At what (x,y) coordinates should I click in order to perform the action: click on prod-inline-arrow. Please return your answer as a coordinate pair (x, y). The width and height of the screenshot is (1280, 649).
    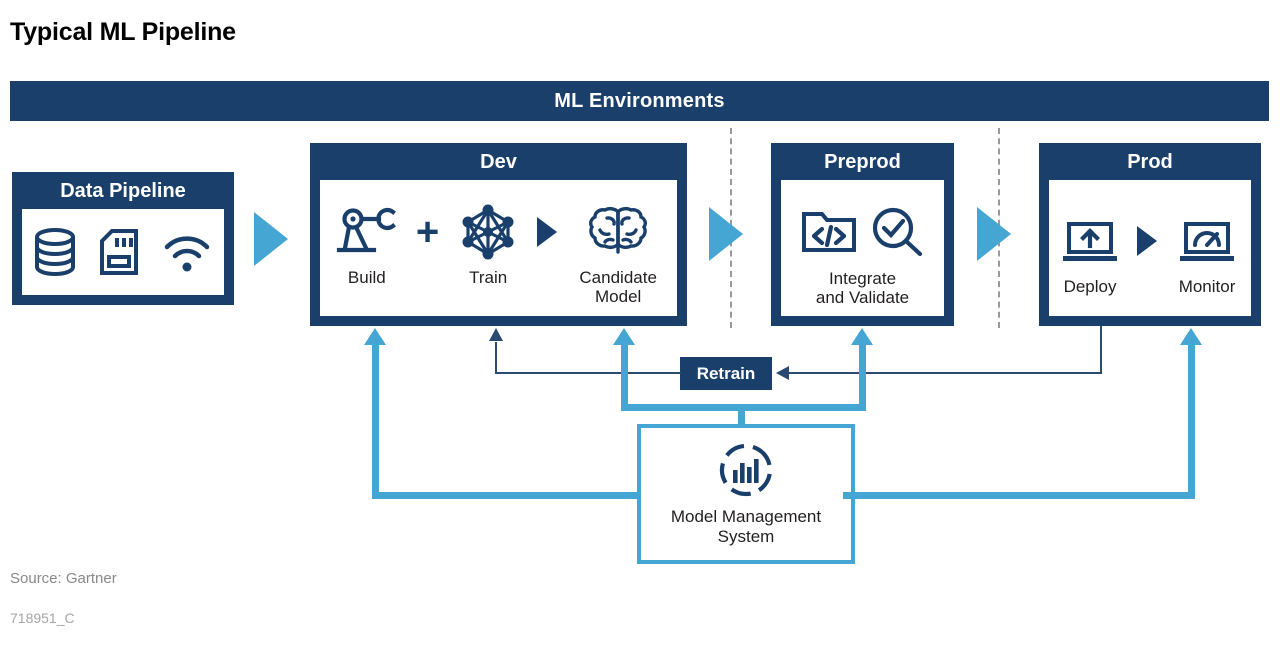
    Looking at the image, I should click on (1147, 241).